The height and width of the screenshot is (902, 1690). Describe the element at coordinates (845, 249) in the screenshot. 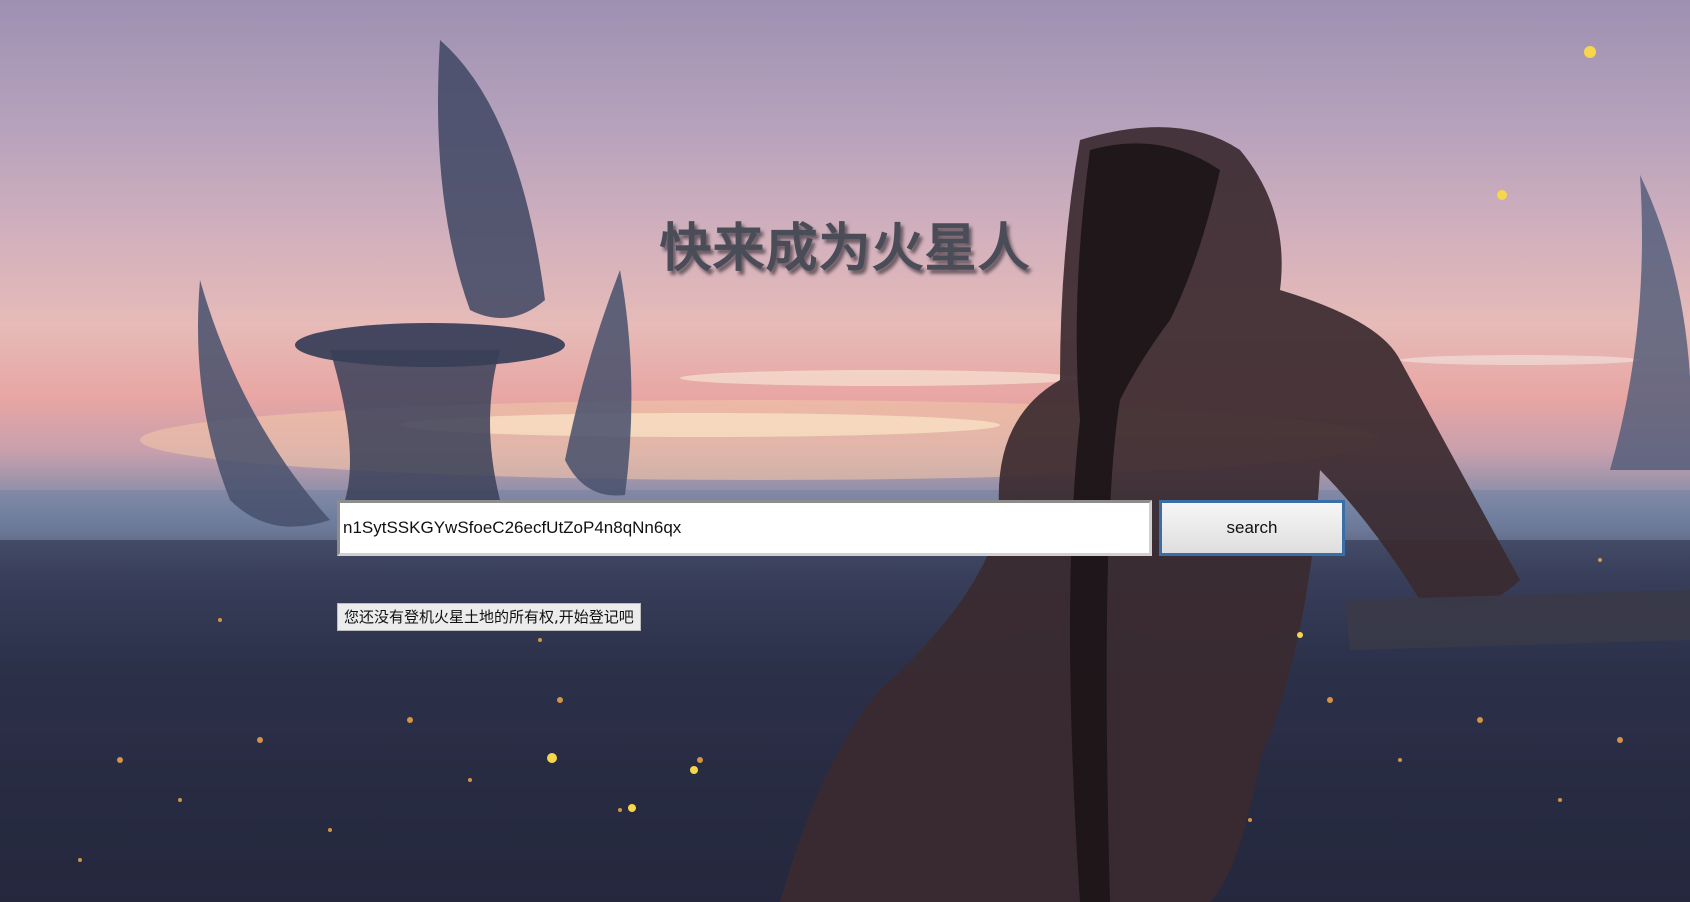

I see `page-title: 快来成为火星人` at that location.